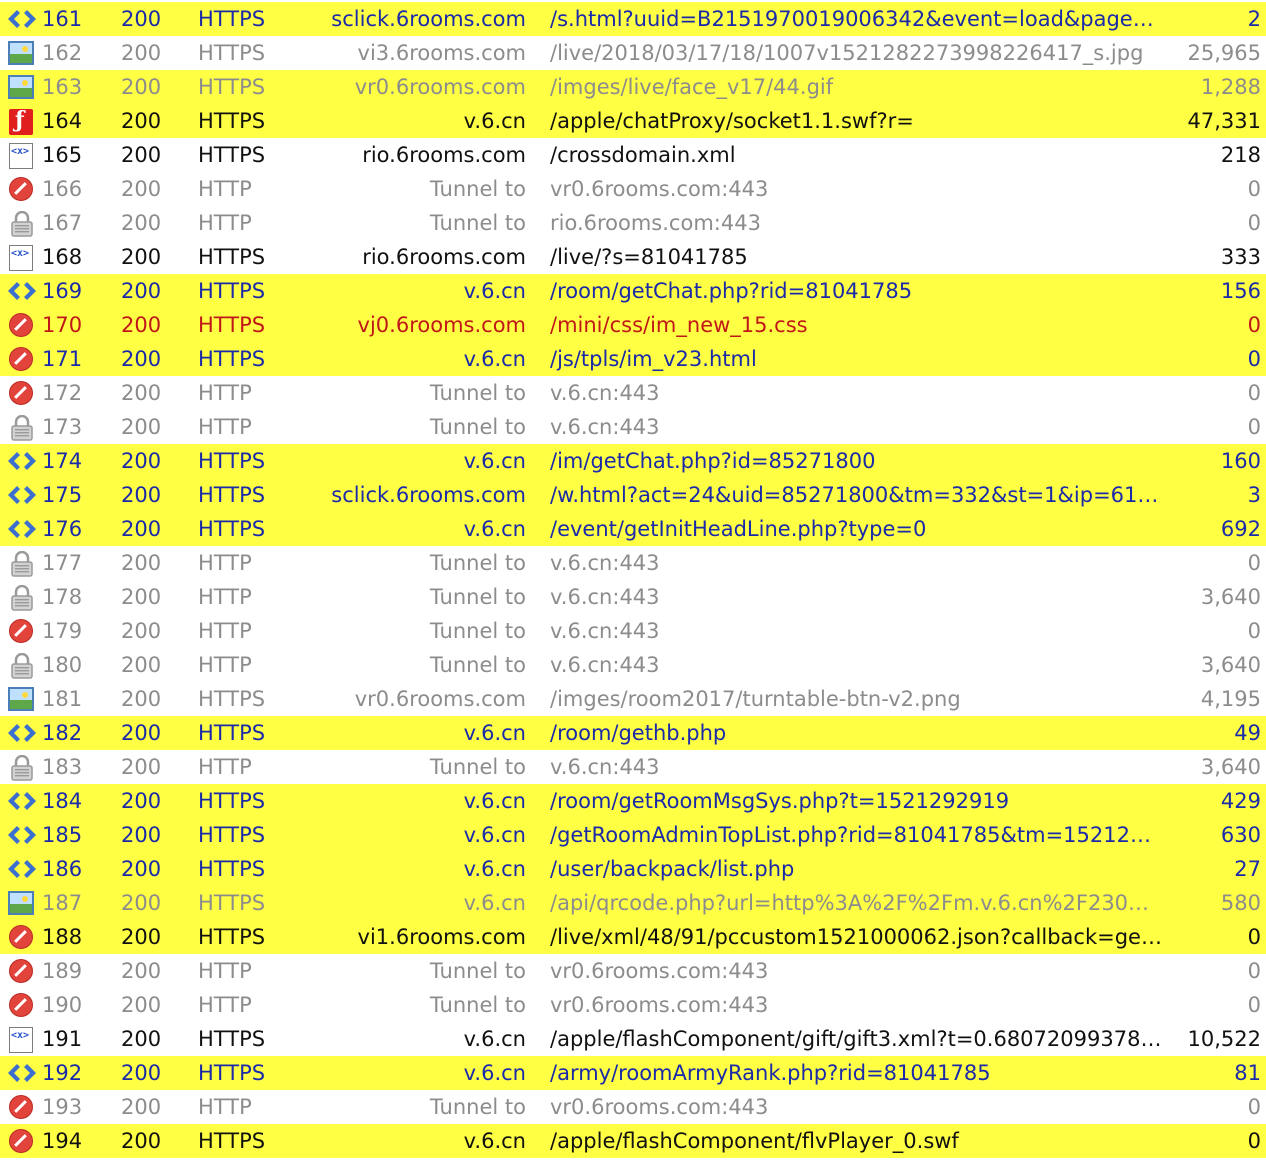  I want to click on session-number: 170, so click(62, 325).